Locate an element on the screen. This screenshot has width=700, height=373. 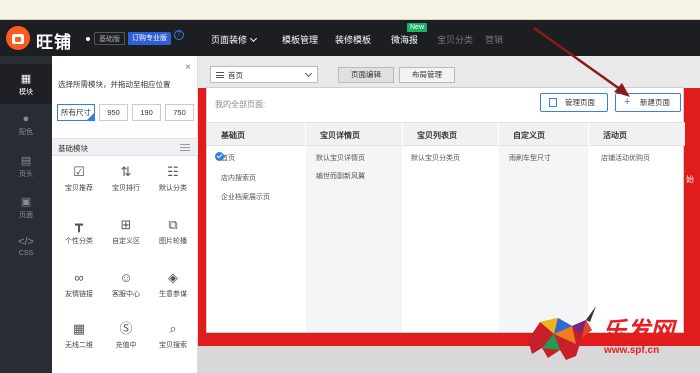
sidebar-item-css: </> CSS is located at coordinates (26, 247).